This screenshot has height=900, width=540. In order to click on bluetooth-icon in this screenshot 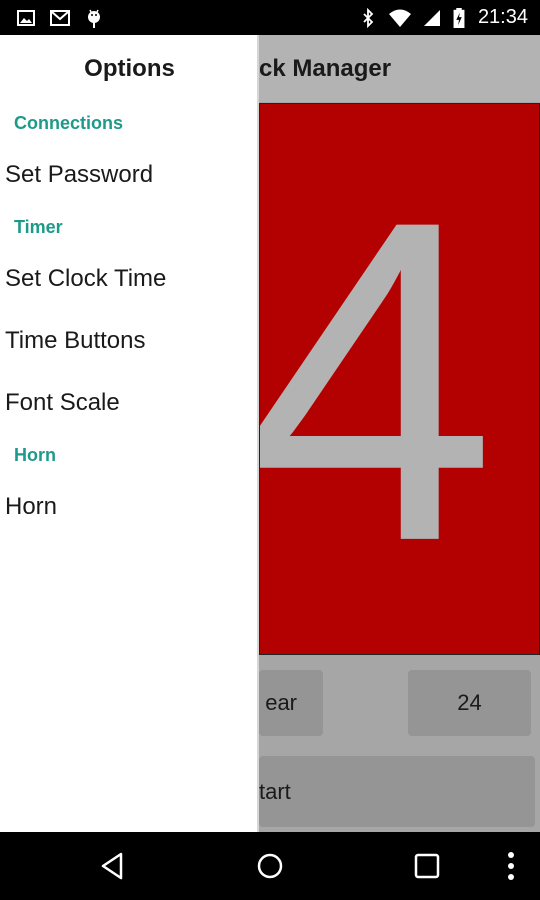, I will do `click(368, 17)`.